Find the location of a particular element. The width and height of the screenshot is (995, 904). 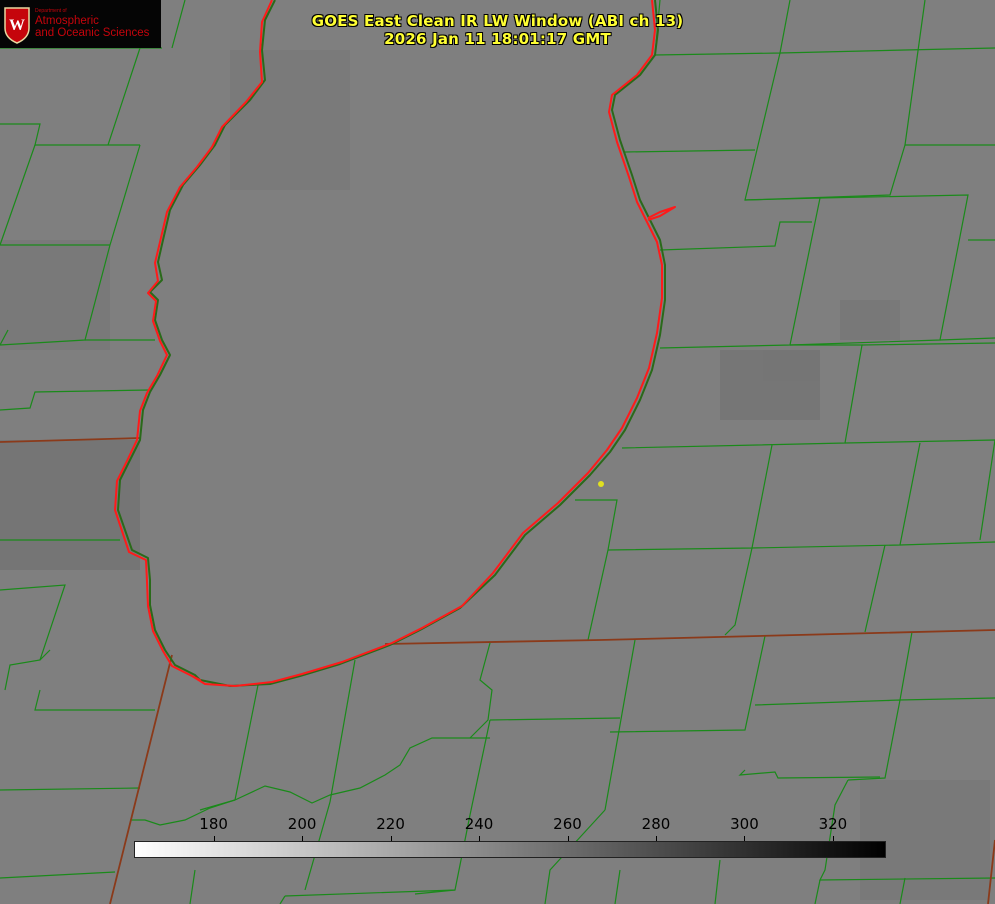

colorbar-tick-label: 220 is located at coordinates (390, 824).